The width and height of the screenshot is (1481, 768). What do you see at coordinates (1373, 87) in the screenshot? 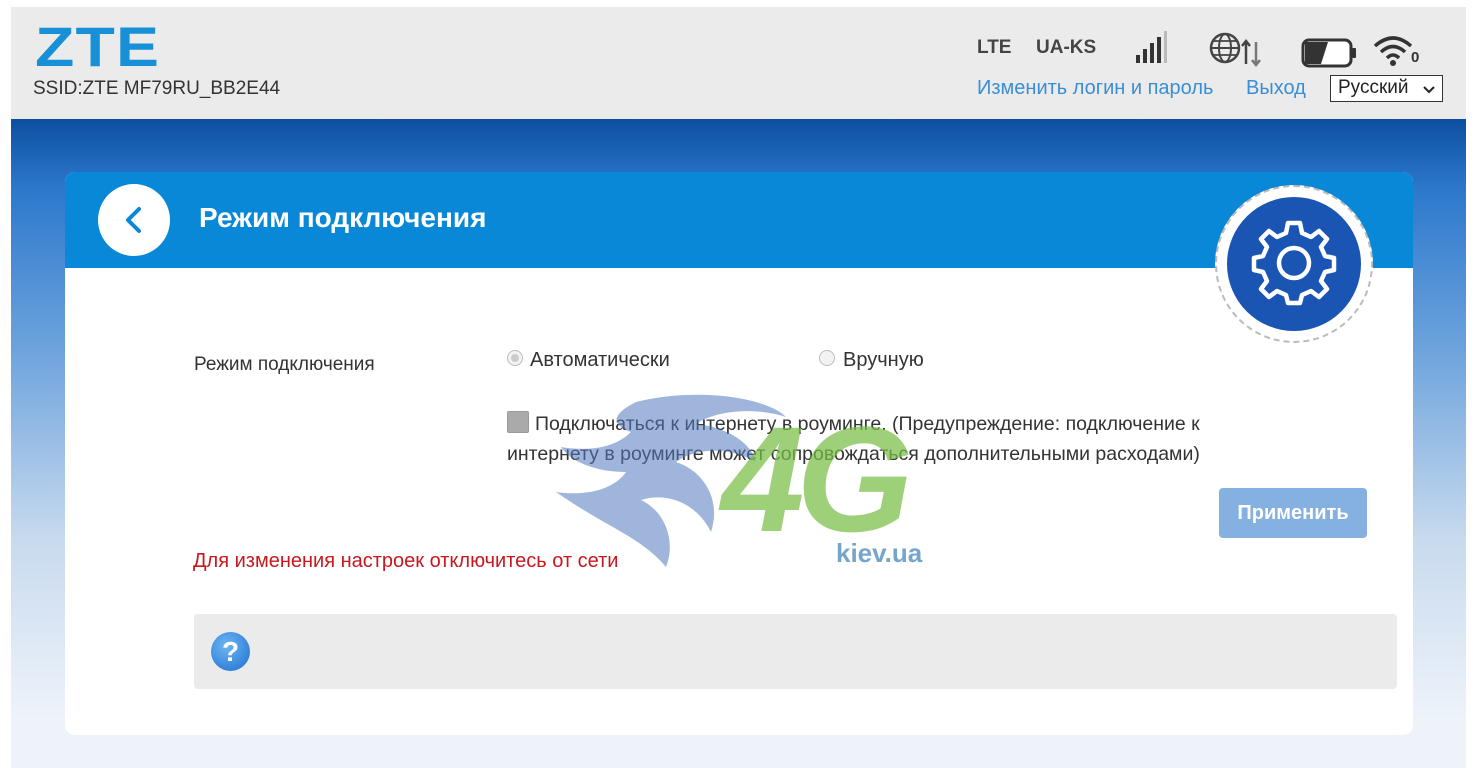
I see `language-selected-value: Русский` at bounding box center [1373, 87].